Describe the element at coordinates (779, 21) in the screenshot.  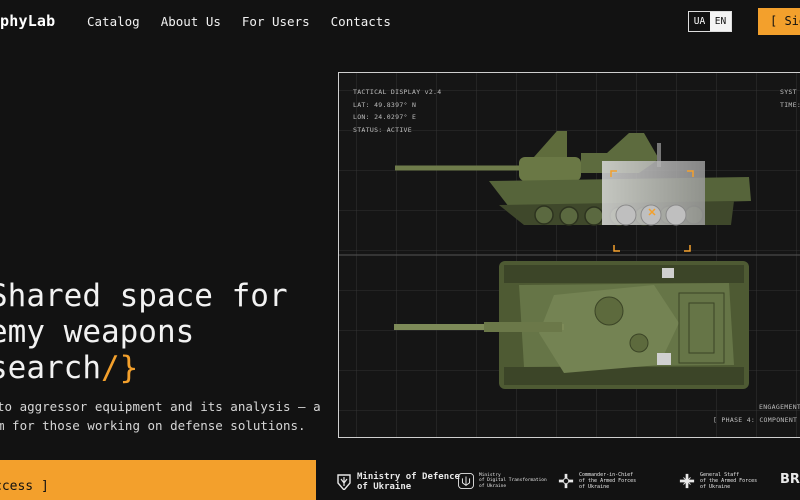
I see `signin-button: [ Sig` at that location.